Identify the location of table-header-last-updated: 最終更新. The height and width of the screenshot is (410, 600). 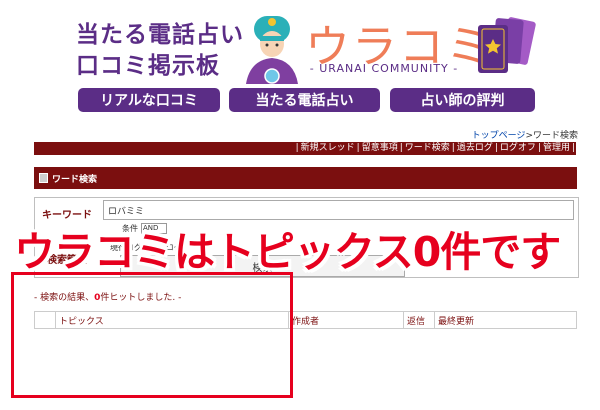
(505, 320).